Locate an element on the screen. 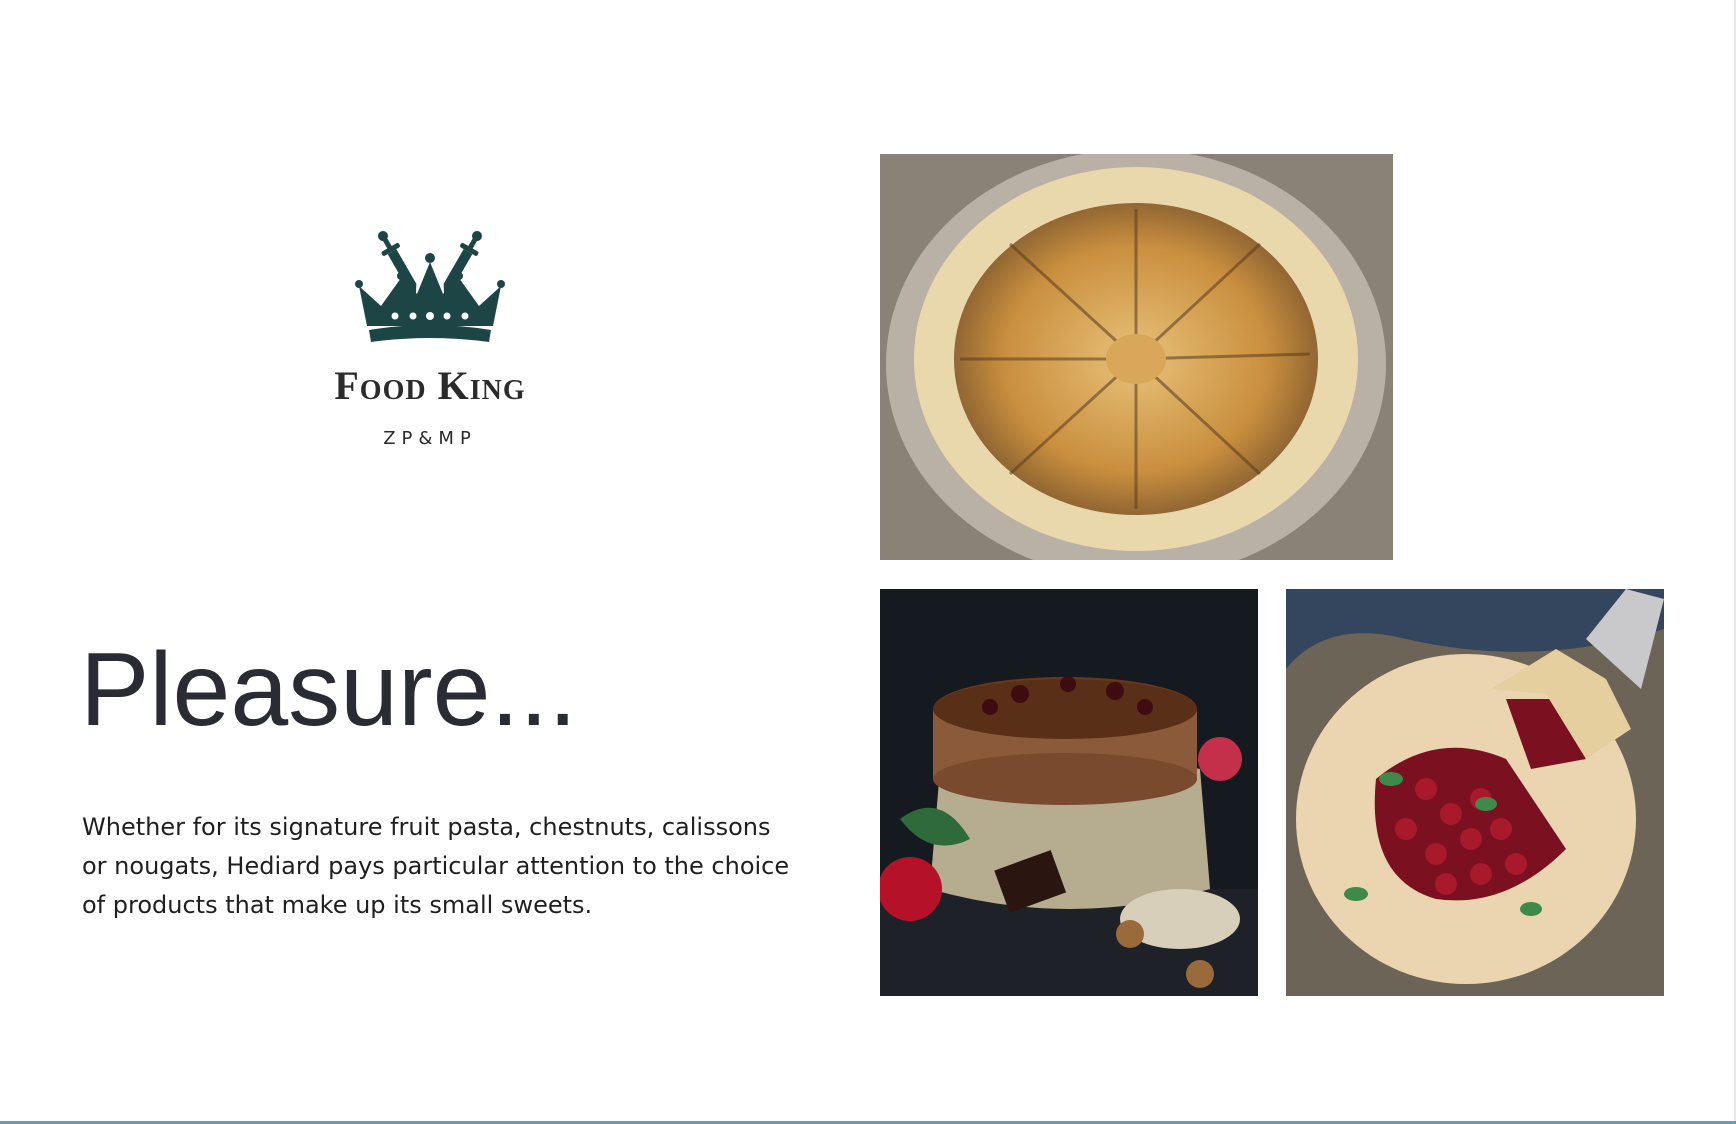  cherry-galette-photo is located at coordinates (1475, 792).